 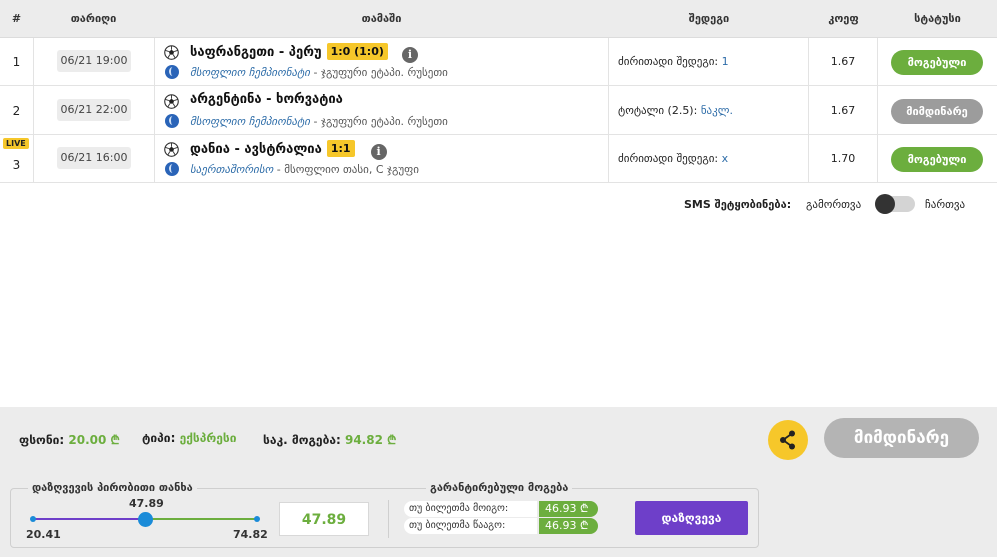 I want to click on match-teams: საფრანგეთი - პერუ, so click(x=256, y=52).